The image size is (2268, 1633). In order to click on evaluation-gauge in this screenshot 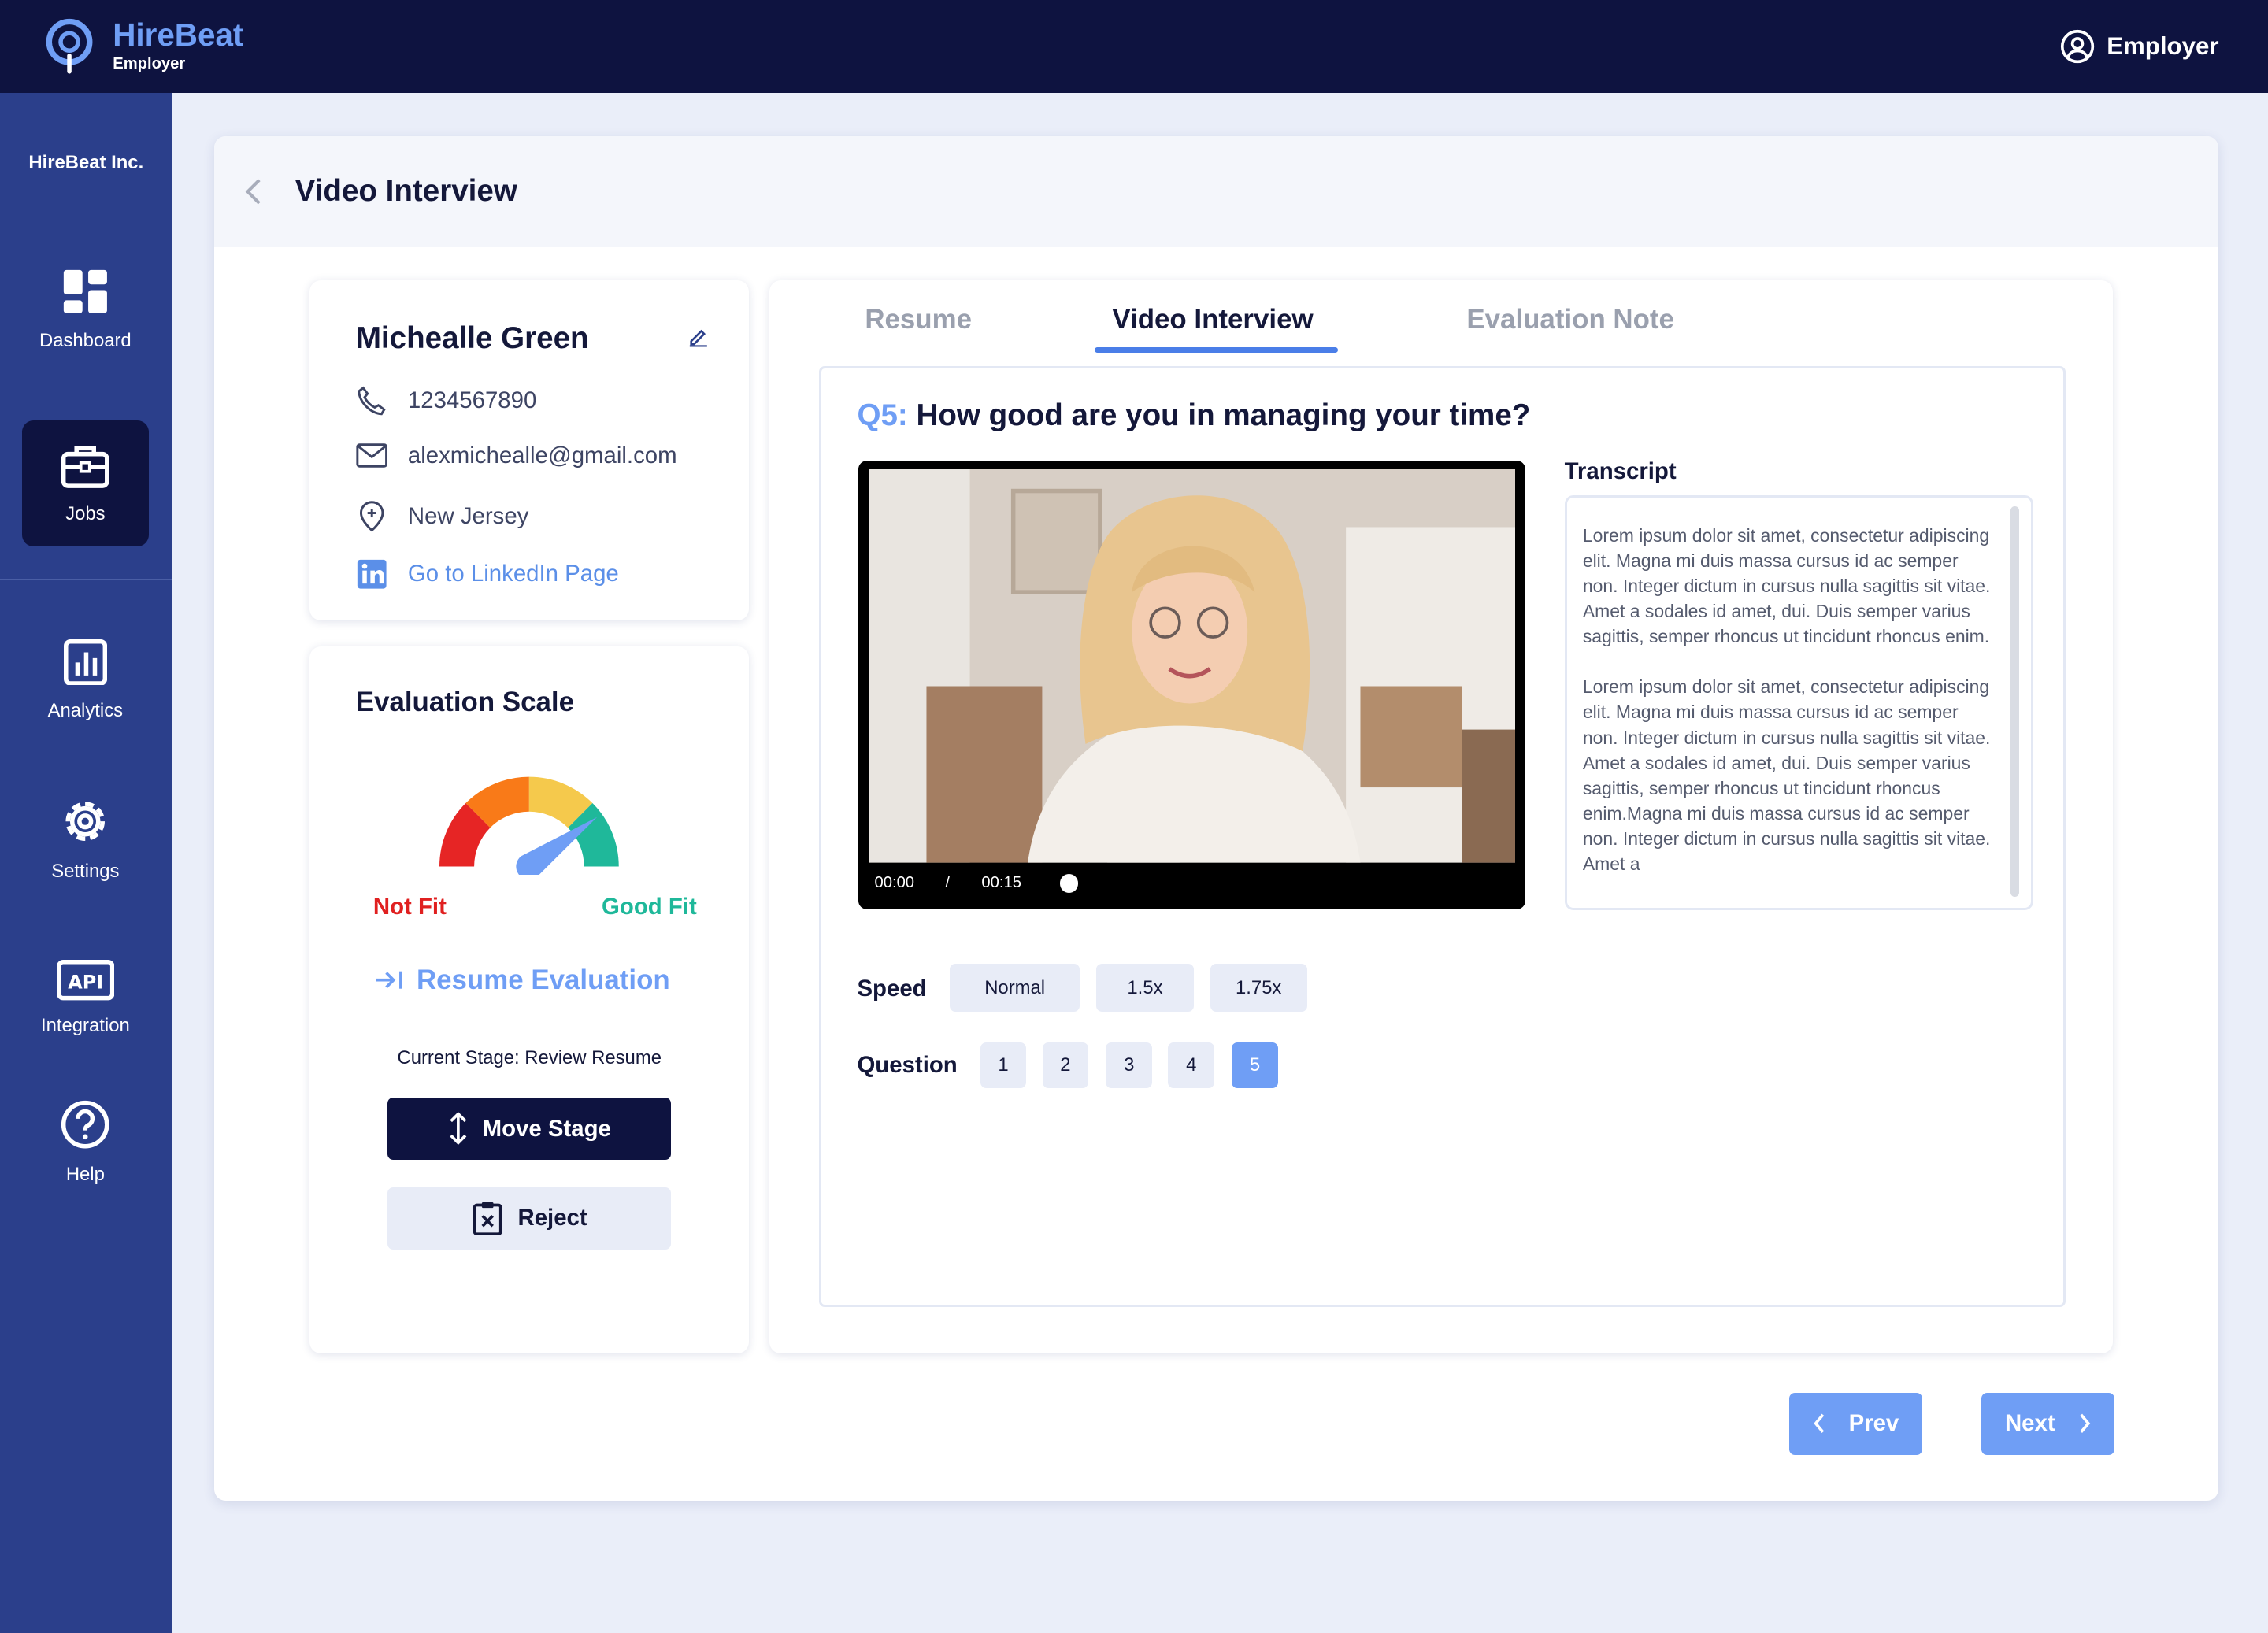, I will do `click(529, 826)`.